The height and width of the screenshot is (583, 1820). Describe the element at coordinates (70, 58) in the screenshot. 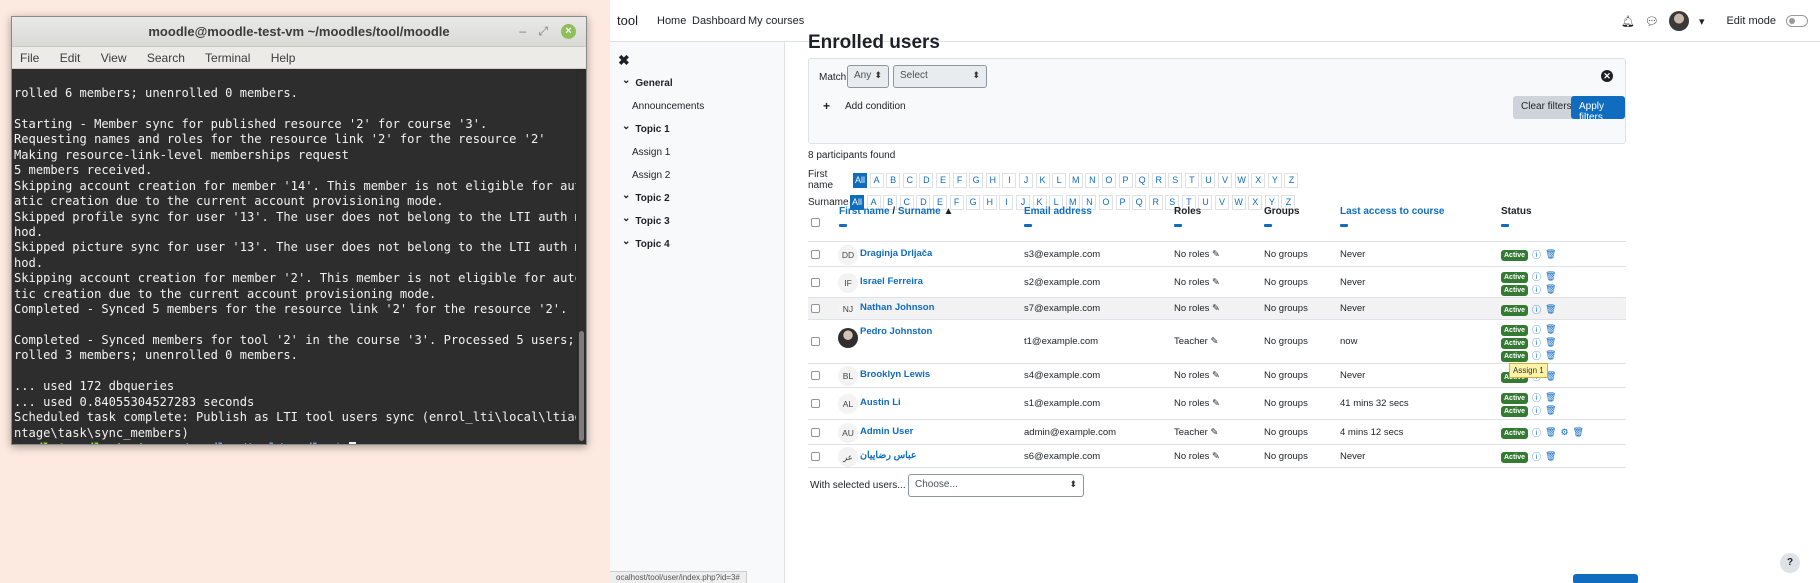

I see `menu-edit: Edit` at that location.